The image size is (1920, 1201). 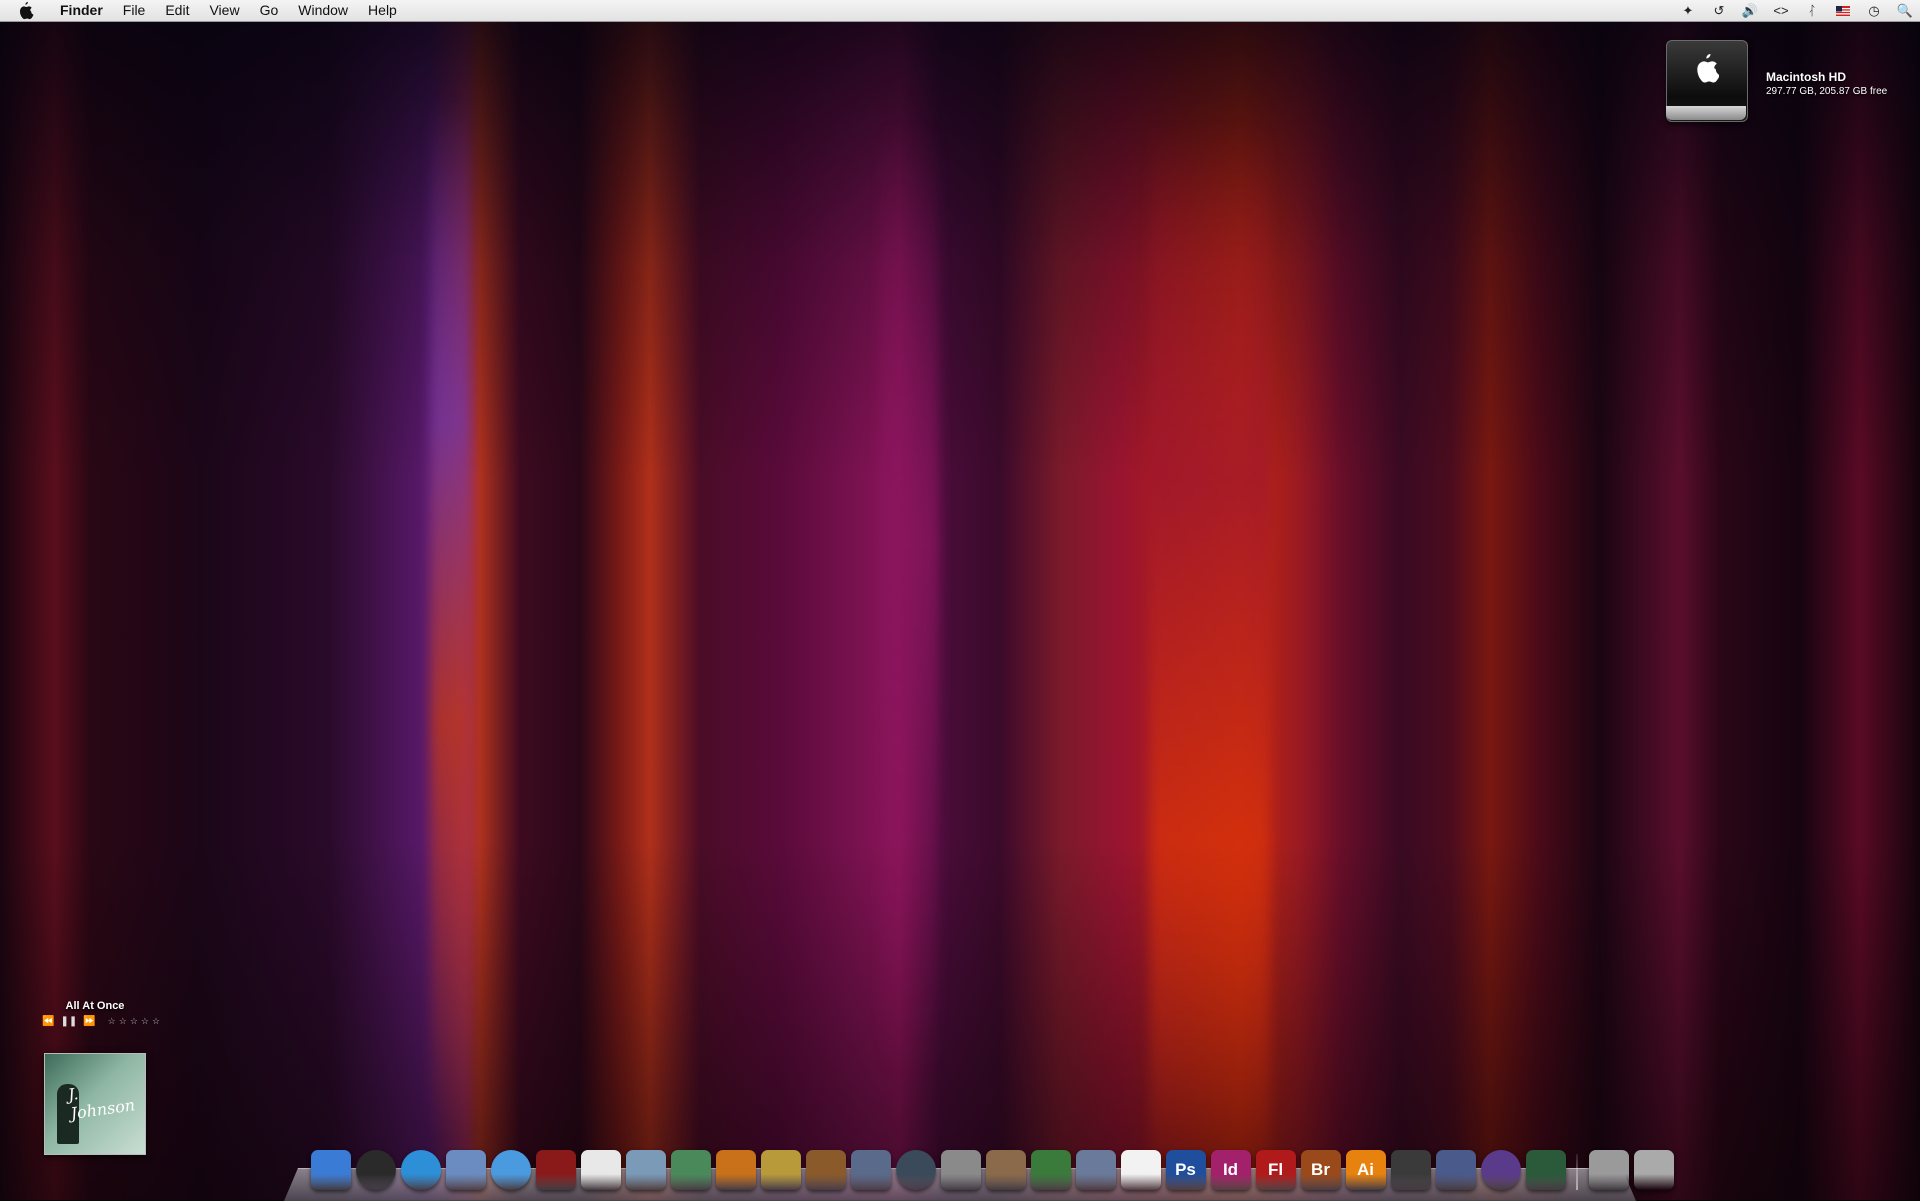 What do you see at coordinates (101, 1104) in the screenshot?
I see `album-signature: J. Johnson` at bounding box center [101, 1104].